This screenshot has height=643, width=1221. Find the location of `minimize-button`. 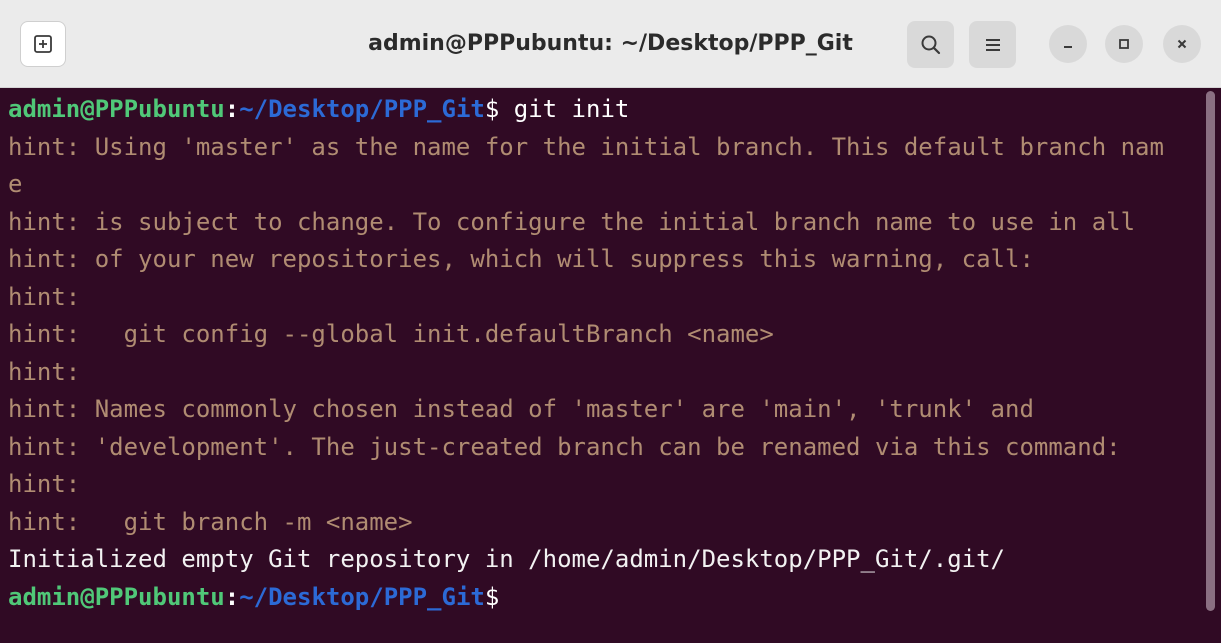

minimize-button is located at coordinates (1068, 44).